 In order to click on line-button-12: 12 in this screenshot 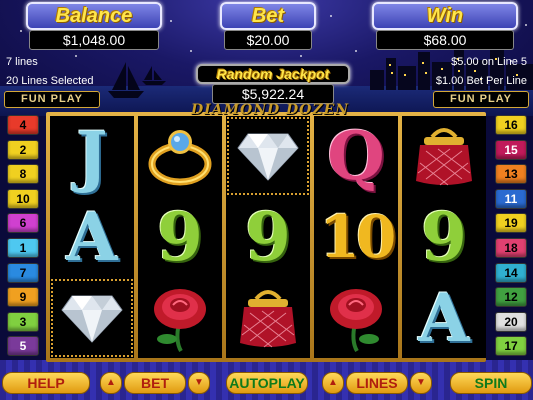, I will do `click(511, 297)`.